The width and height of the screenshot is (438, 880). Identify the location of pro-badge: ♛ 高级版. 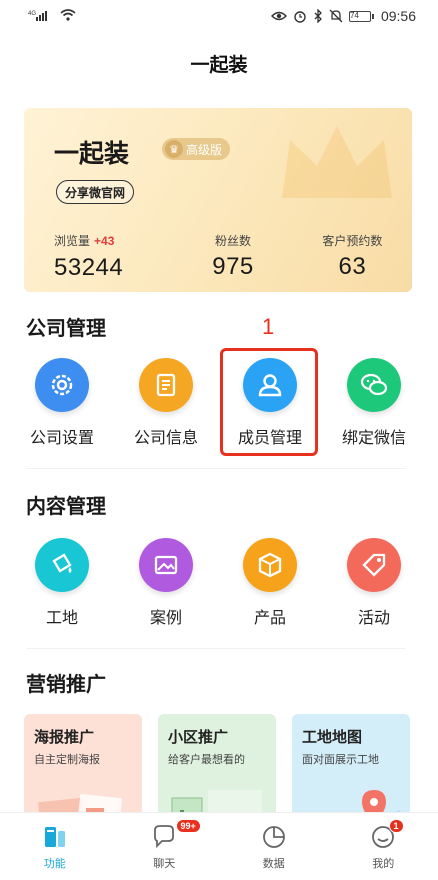
(196, 149).